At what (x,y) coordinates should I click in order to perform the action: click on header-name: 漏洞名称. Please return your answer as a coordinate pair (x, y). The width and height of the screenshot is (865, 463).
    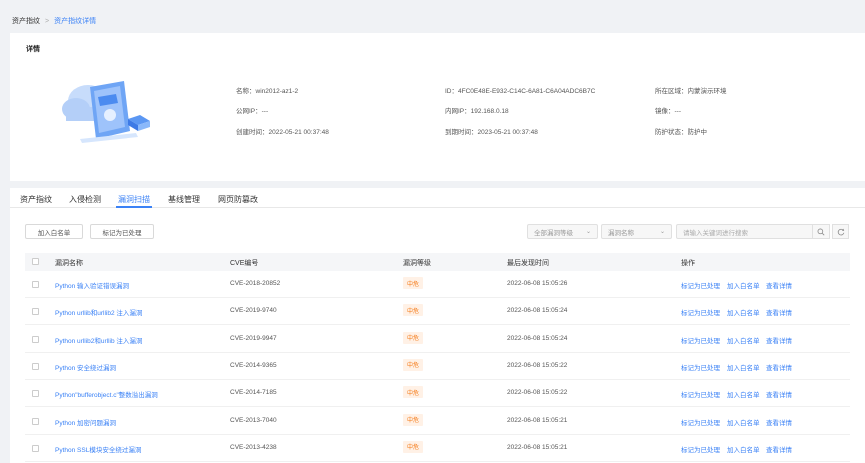
    Looking at the image, I should click on (69, 263).